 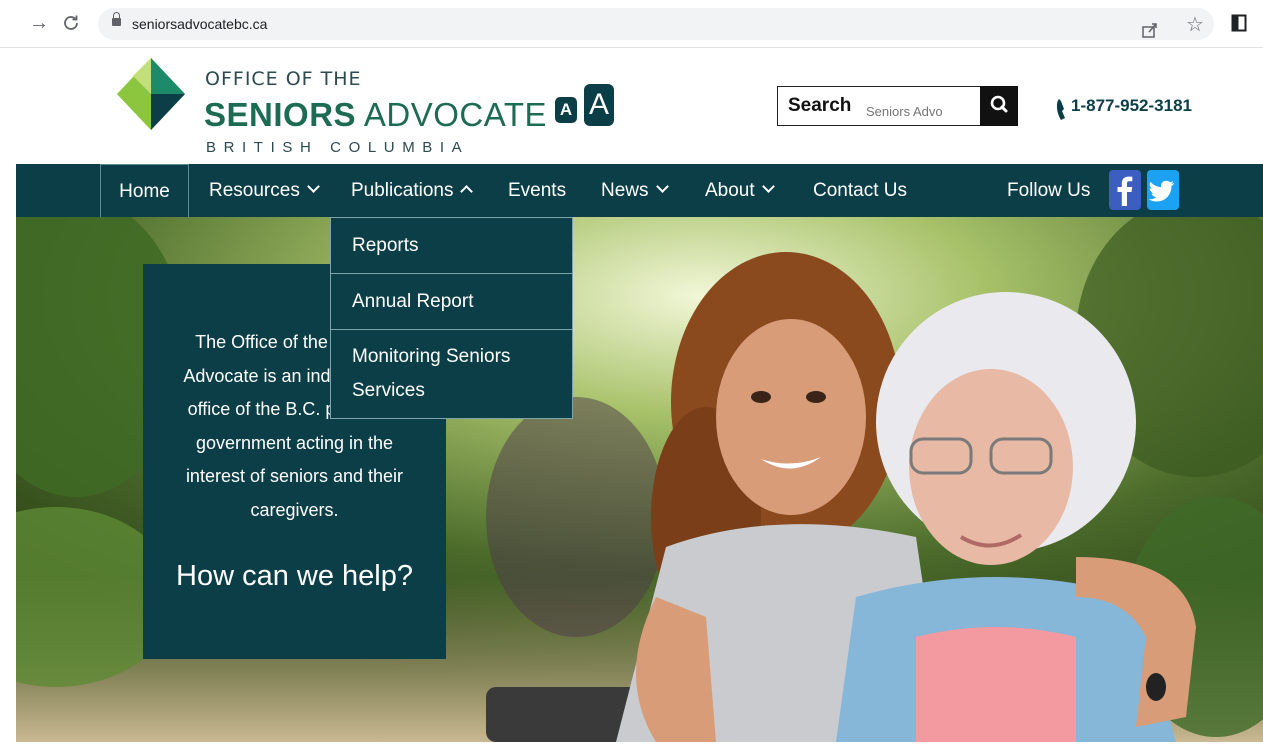 What do you see at coordinates (254, 190) in the screenshot?
I see `nav-resources-label: Resources` at bounding box center [254, 190].